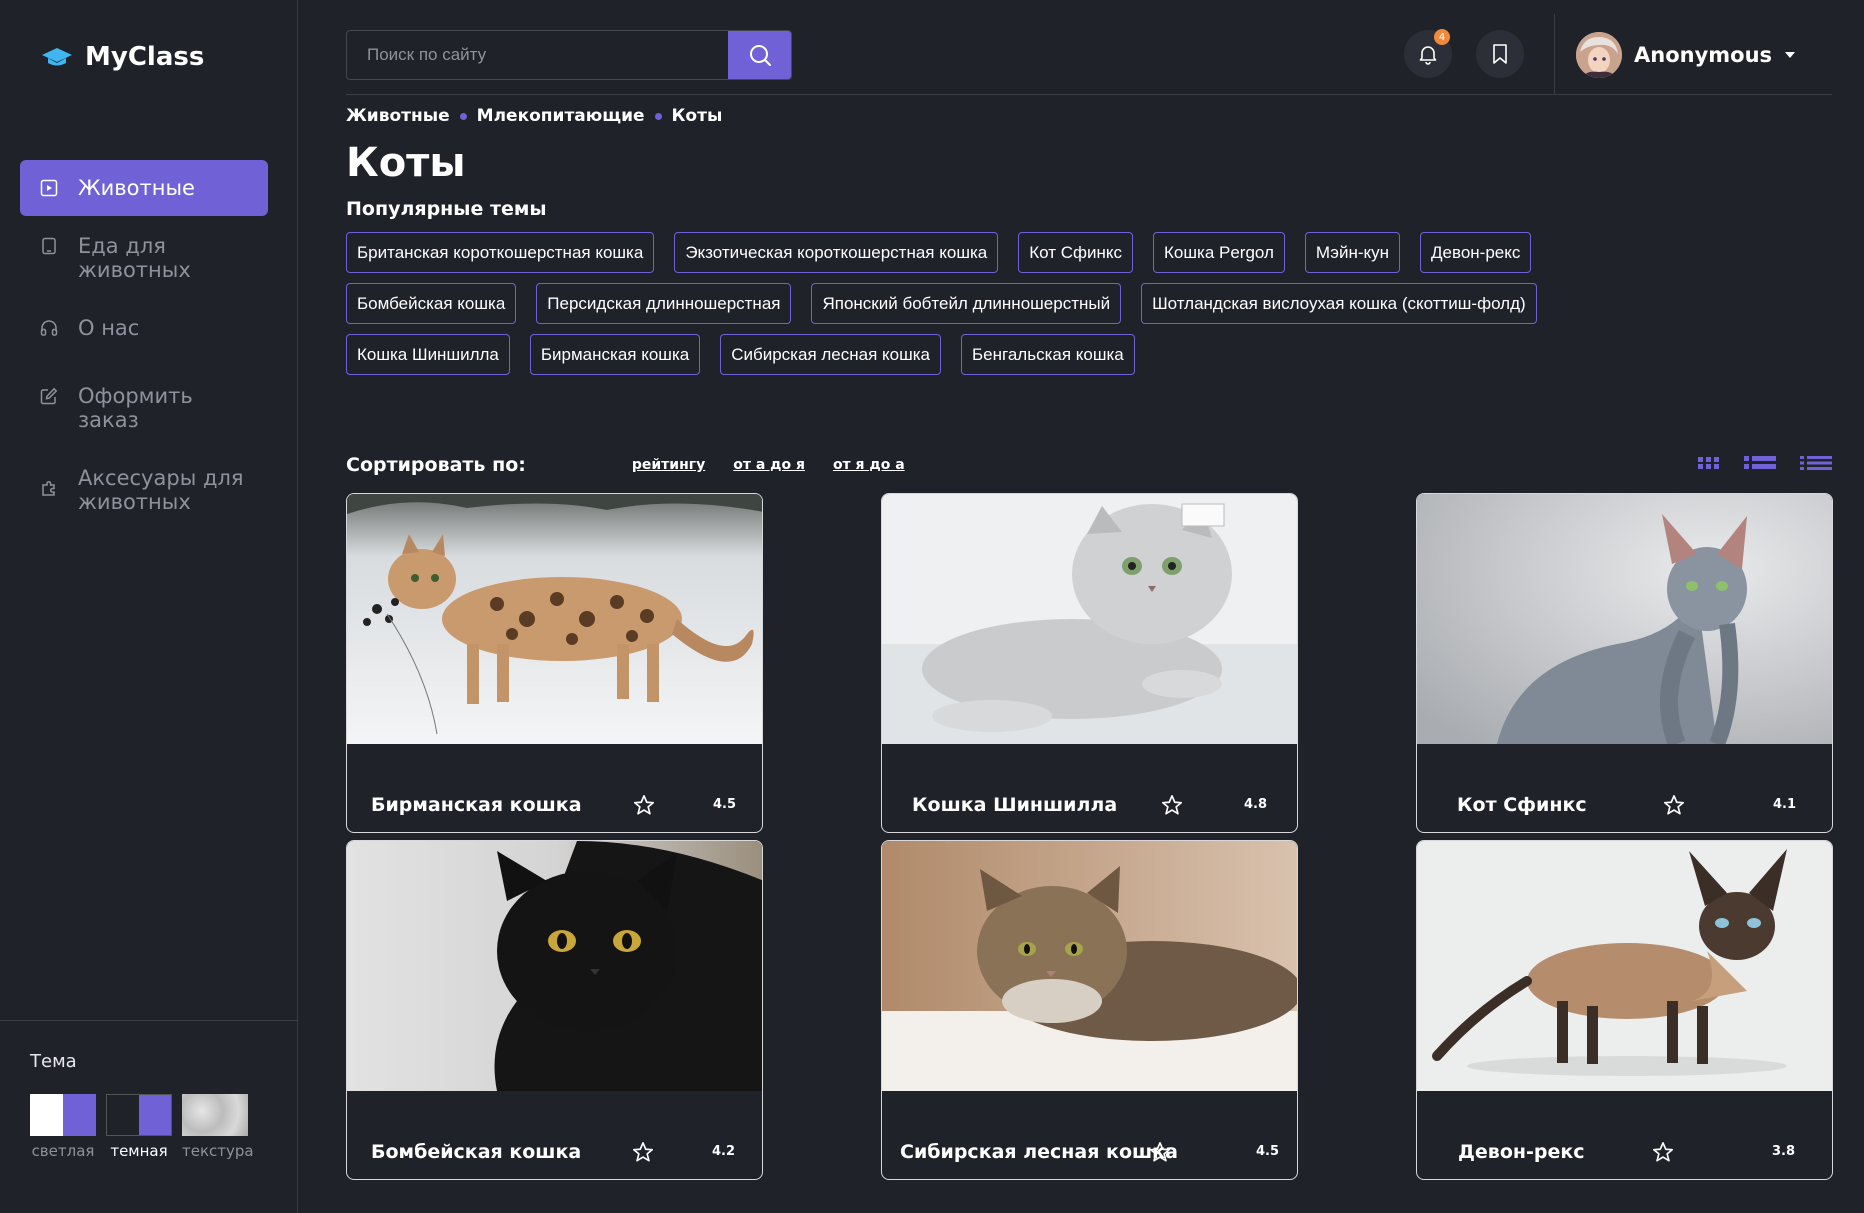  I want to click on breed-card: Бомбейская кошка 4.2, so click(554, 1010).